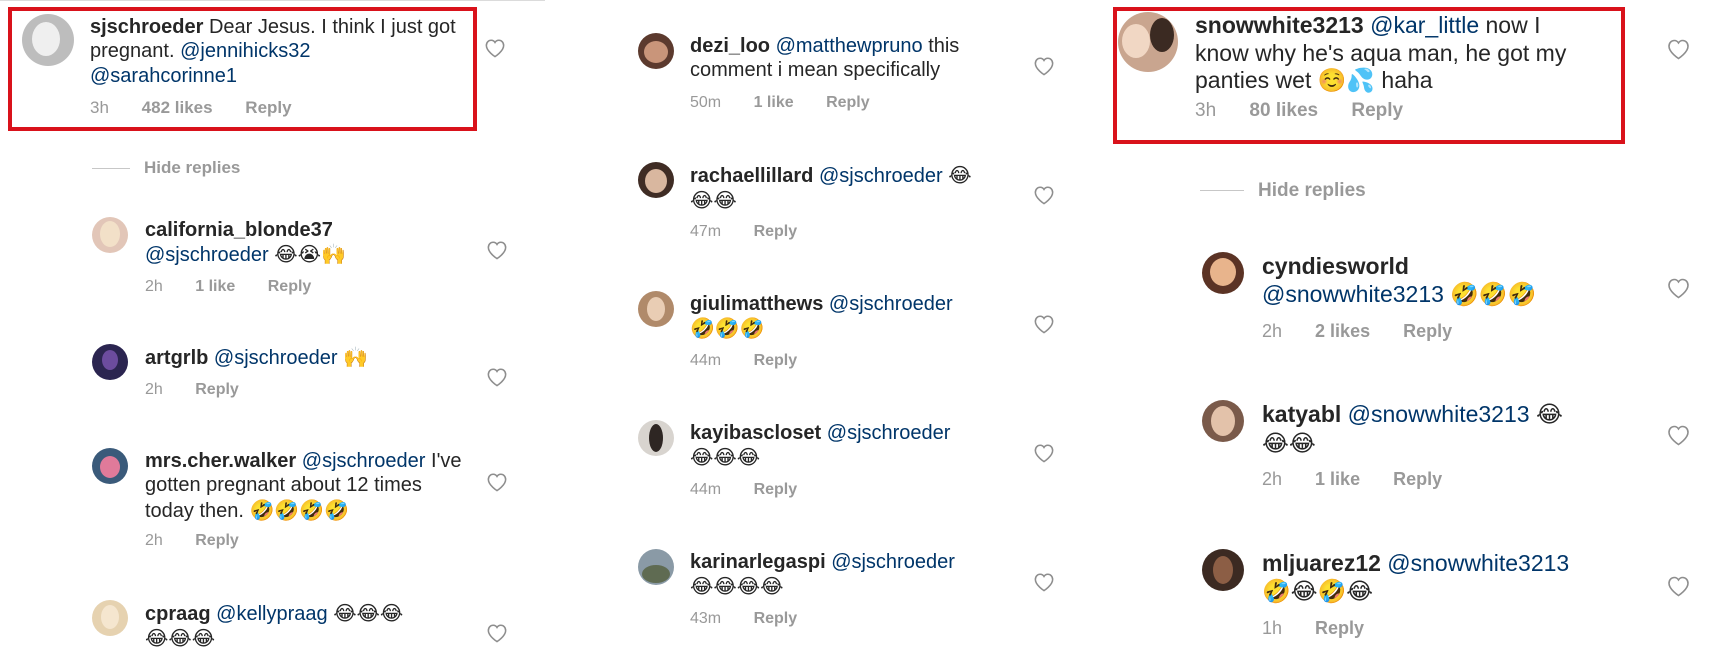 This screenshot has height=661, width=1733. What do you see at coordinates (1335, 266) in the screenshot?
I see `comment-username: cyndiesworld` at bounding box center [1335, 266].